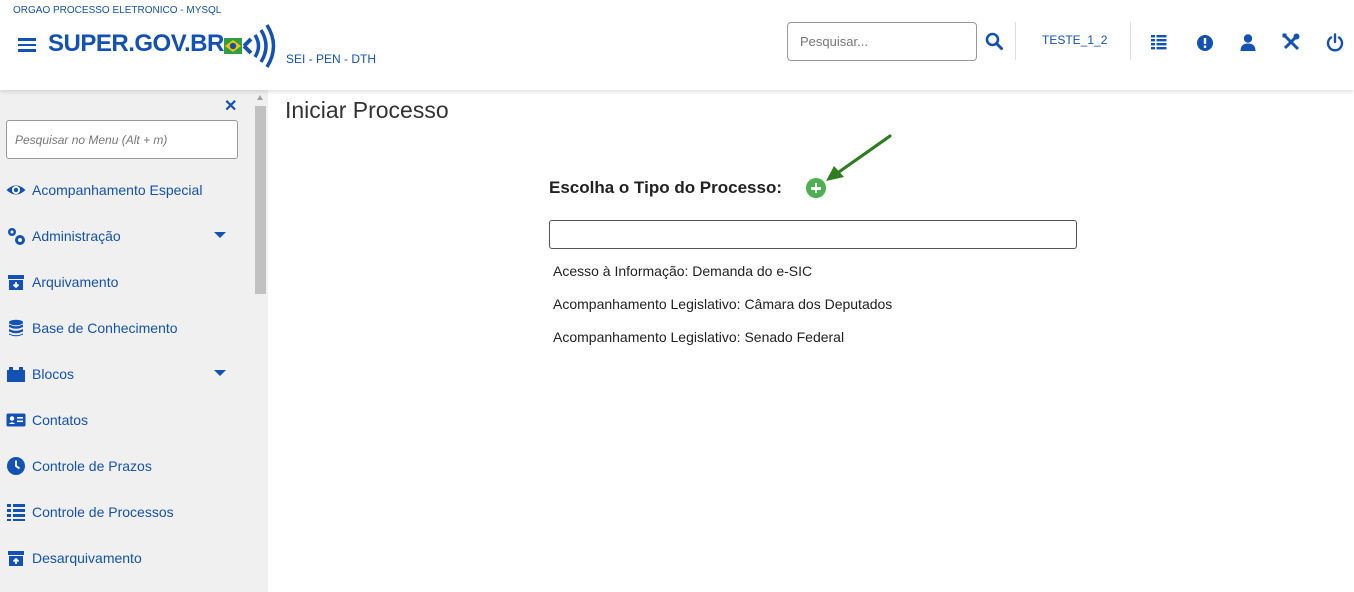 Image resolution: width=1354 pixels, height=592 pixels. I want to click on search-icon, so click(994, 41).